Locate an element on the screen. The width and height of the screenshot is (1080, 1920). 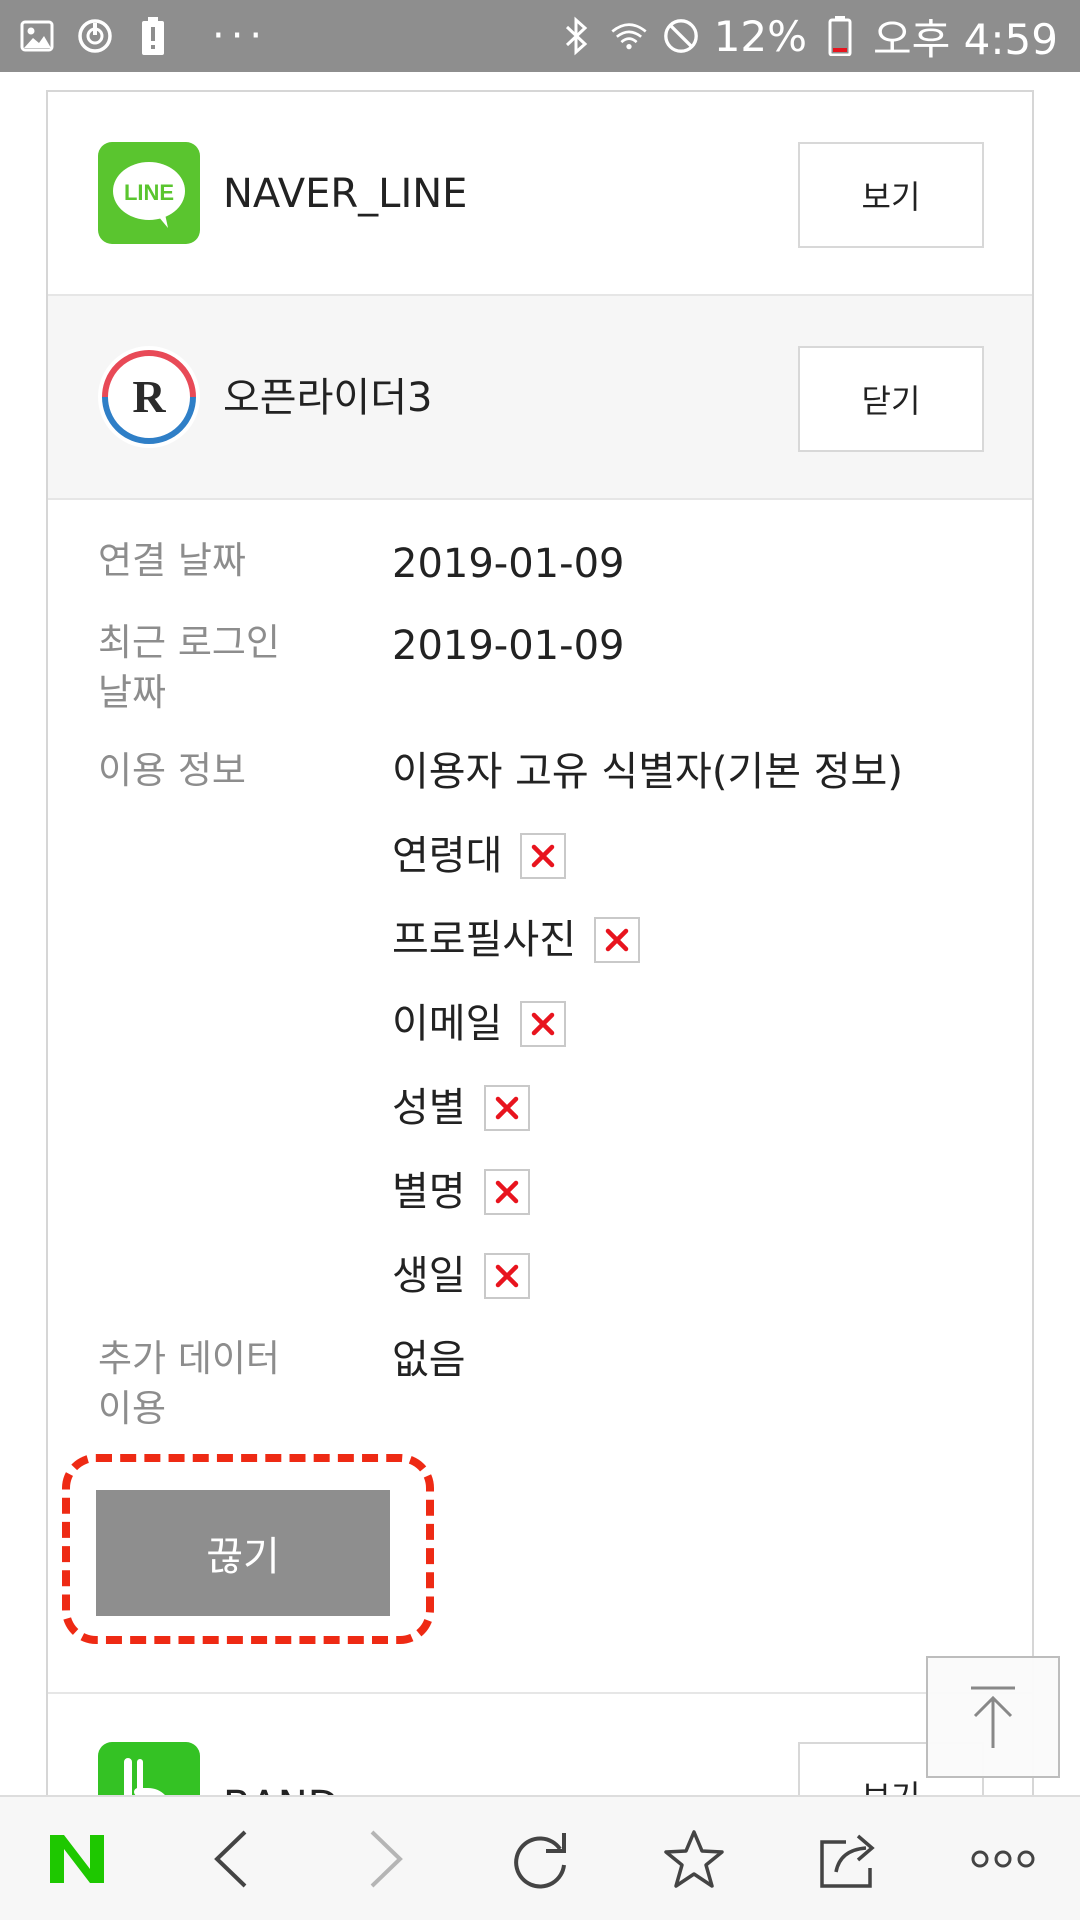
do-not-disturb-icon is located at coordinates (681, 36).